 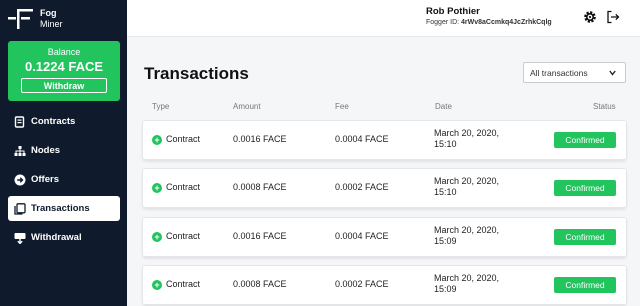 I want to click on sidebar-item-label: Withdrawal, so click(x=56, y=237).